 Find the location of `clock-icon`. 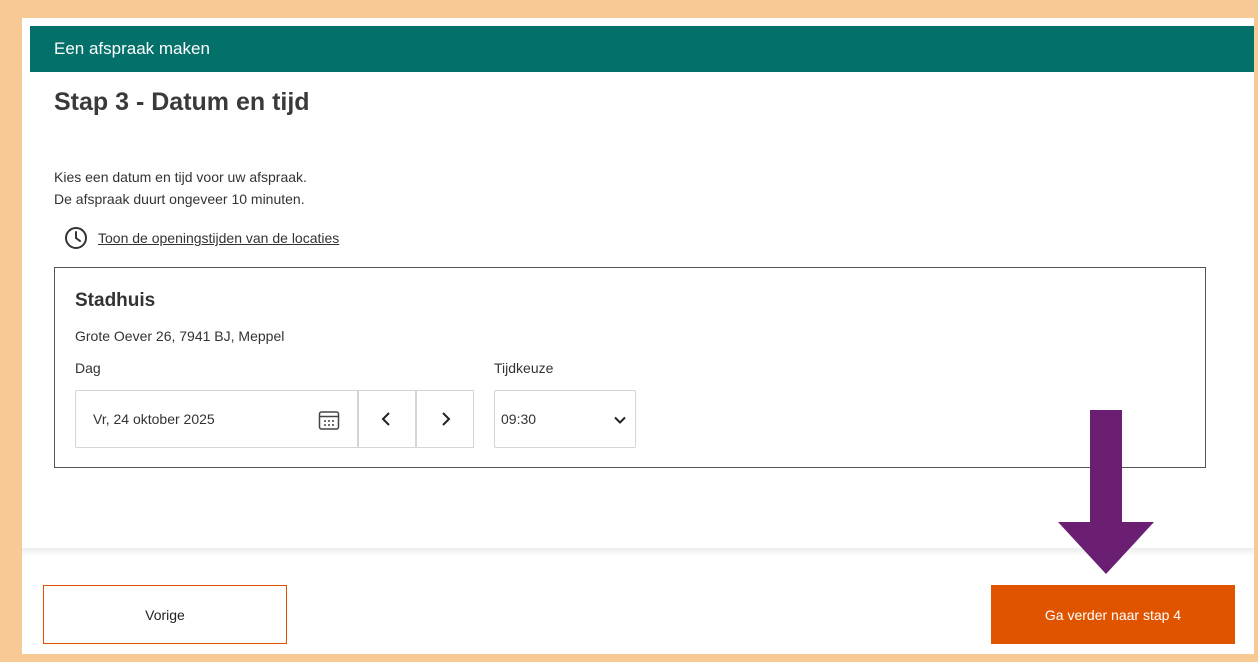

clock-icon is located at coordinates (76, 238).